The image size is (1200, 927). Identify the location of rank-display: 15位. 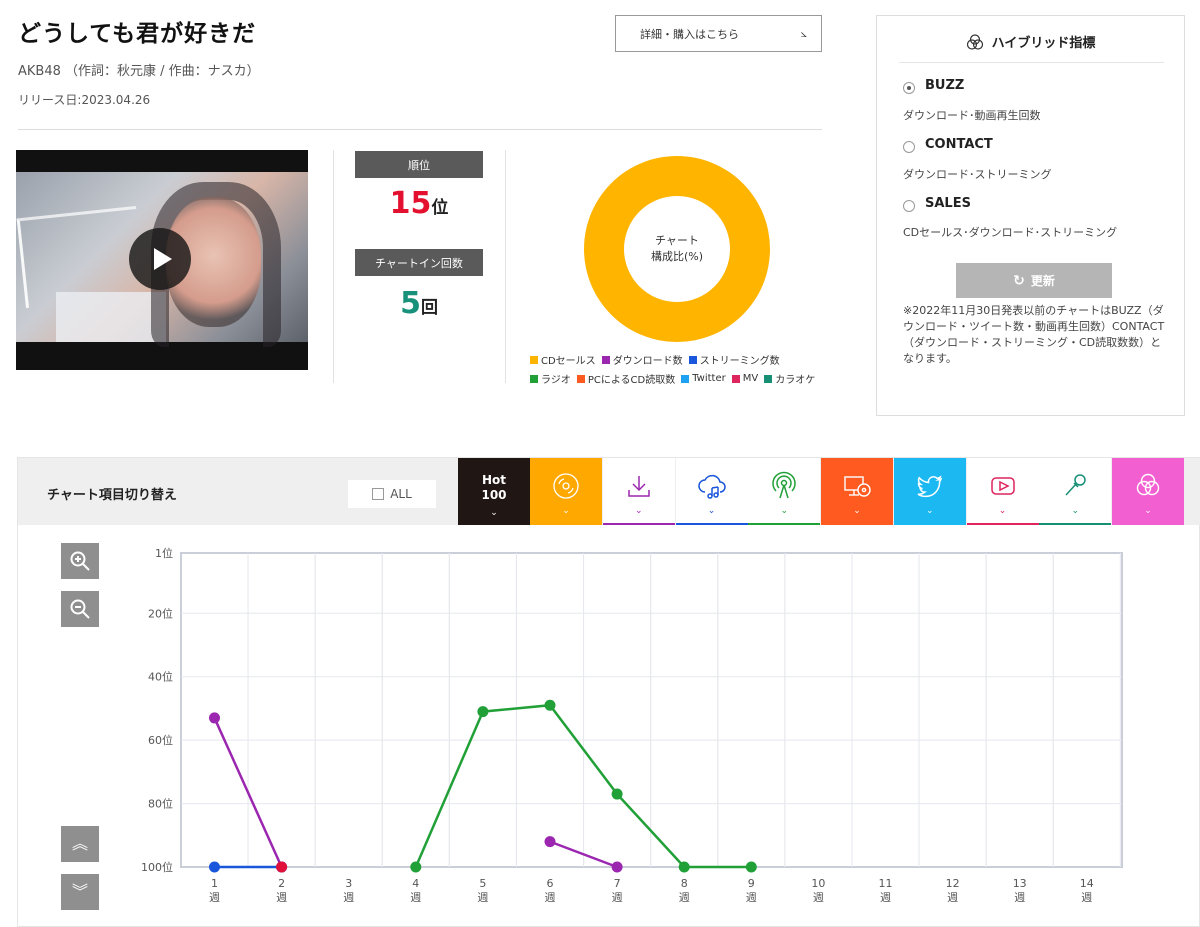
(419, 203).